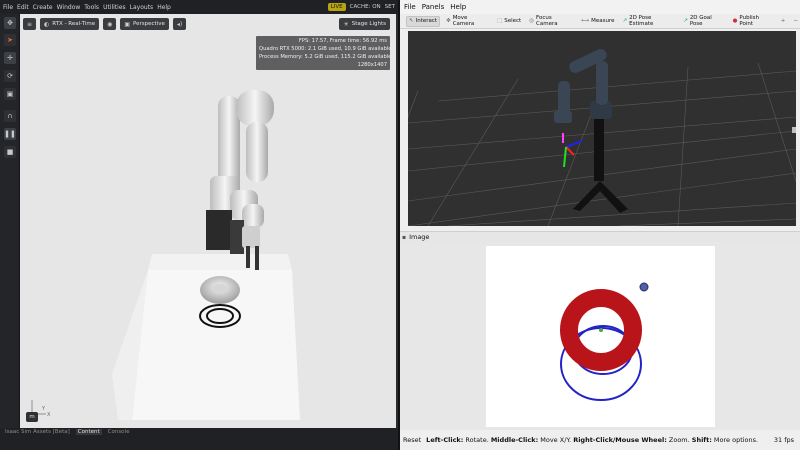 The image size is (800, 450). What do you see at coordinates (404, 237) in the screenshot?
I see `image-panel-icon: ▪` at bounding box center [404, 237].